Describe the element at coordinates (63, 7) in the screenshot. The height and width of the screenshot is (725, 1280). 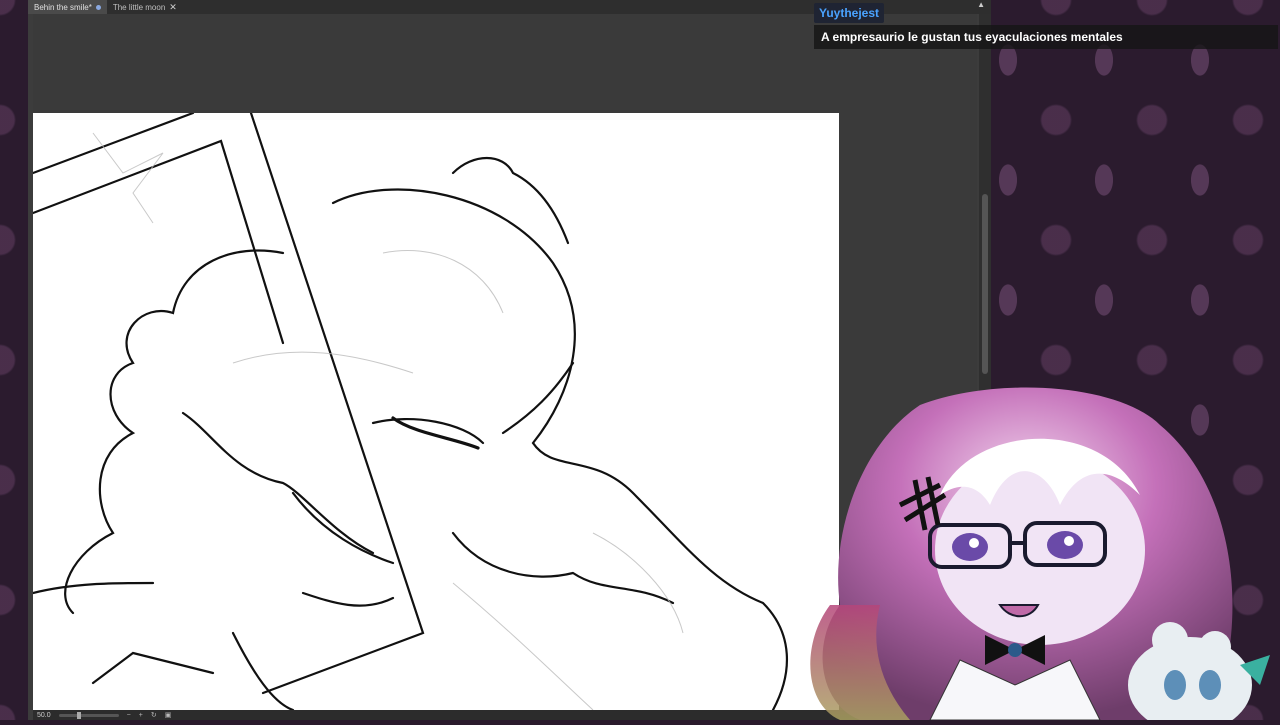
I see `tab-label: Behin the smile*` at that location.